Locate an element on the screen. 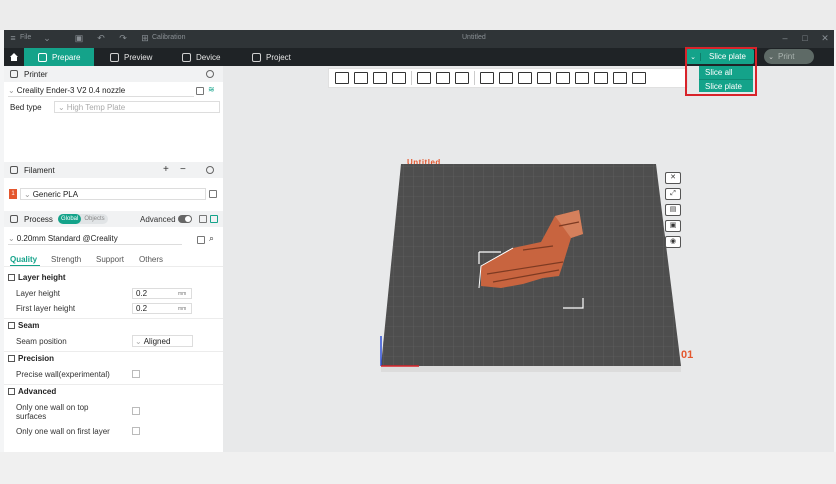 The height and width of the screenshot is (484, 836). divider is located at coordinates (113, 266).